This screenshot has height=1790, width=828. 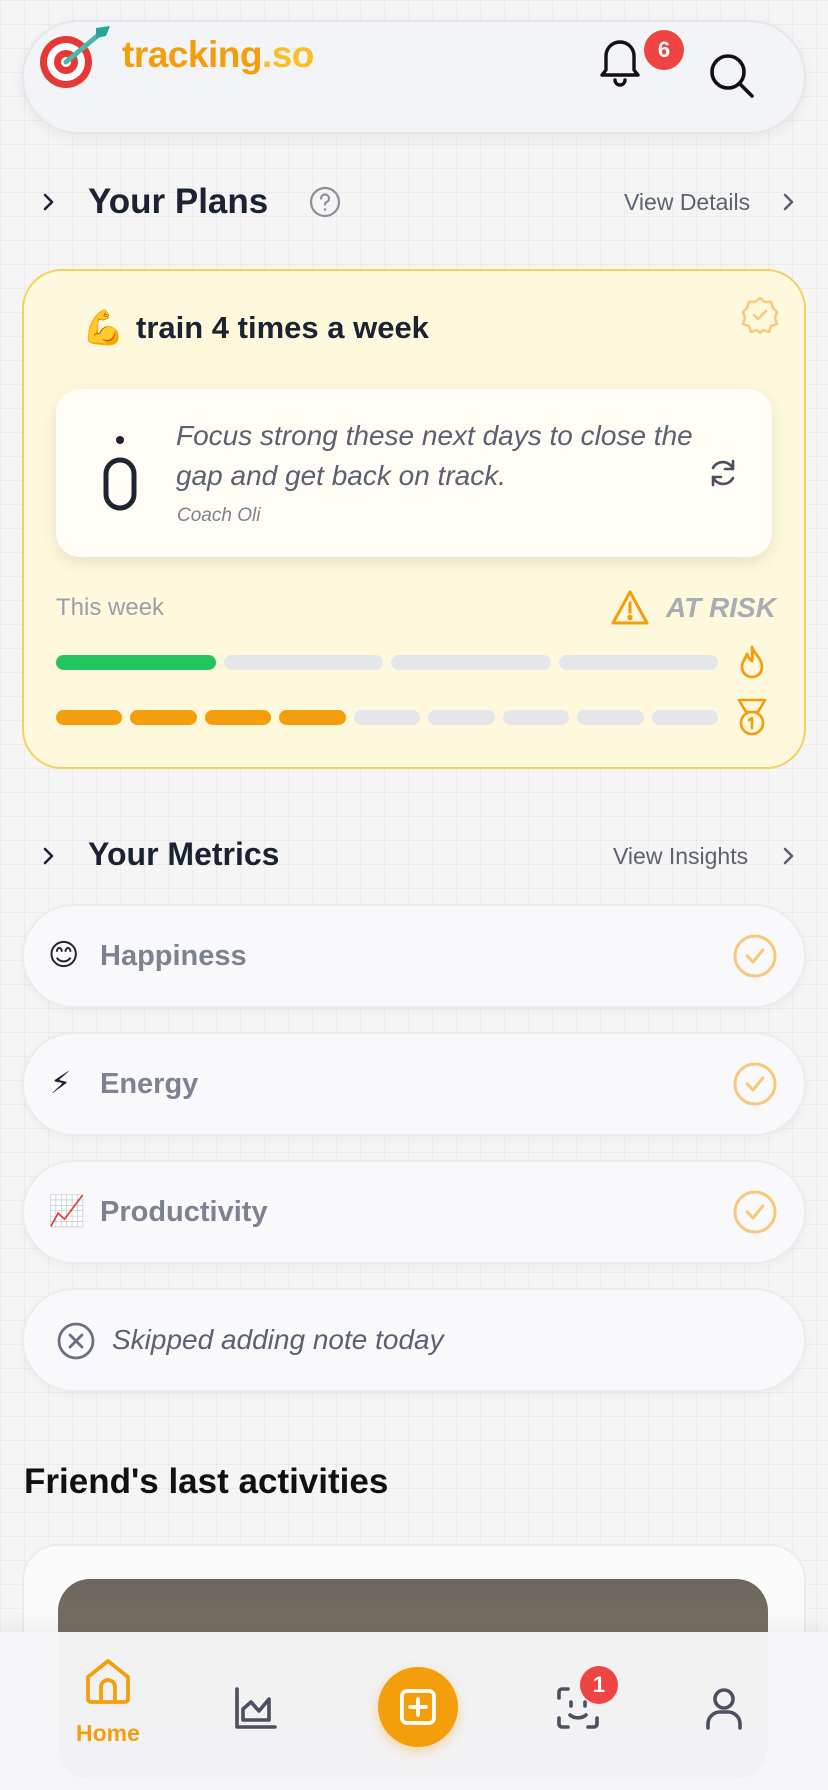 What do you see at coordinates (67, 1211) in the screenshot?
I see `chart-increasing-icon: 📈` at bounding box center [67, 1211].